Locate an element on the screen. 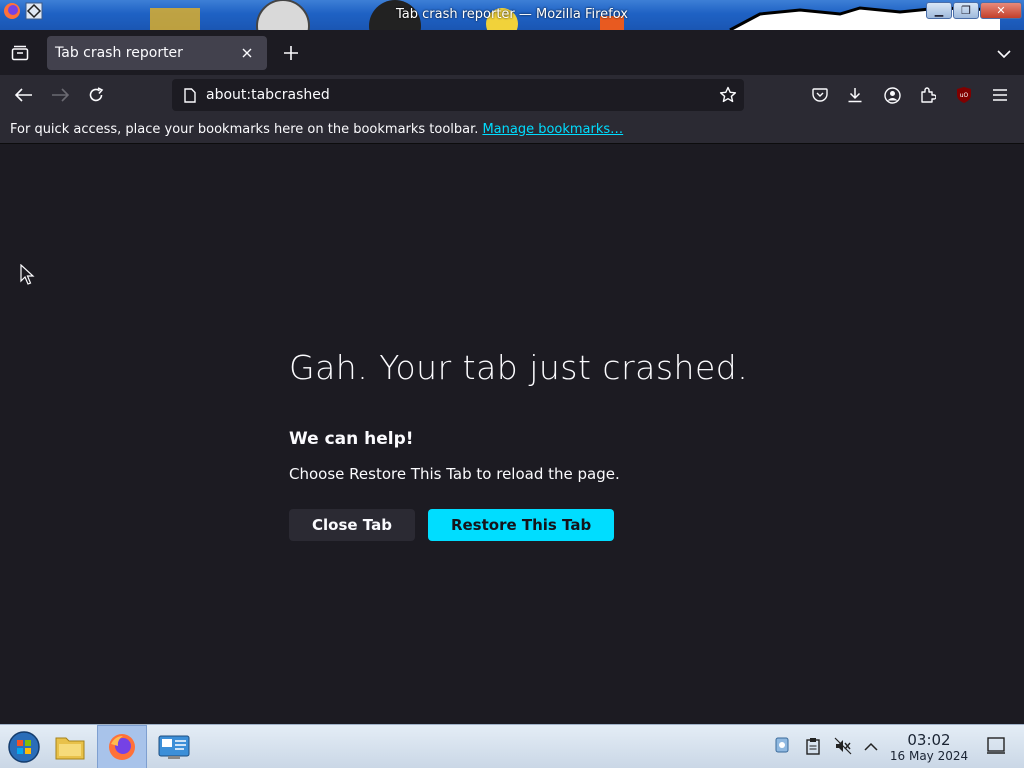 Image resolution: width=1024 pixels, height=768 pixels. tab-label: Tab crash reporter is located at coordinates (119, 53).